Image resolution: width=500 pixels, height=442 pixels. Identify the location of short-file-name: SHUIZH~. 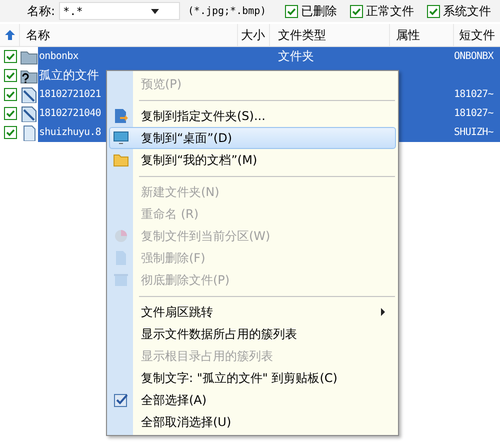
(474, 132).